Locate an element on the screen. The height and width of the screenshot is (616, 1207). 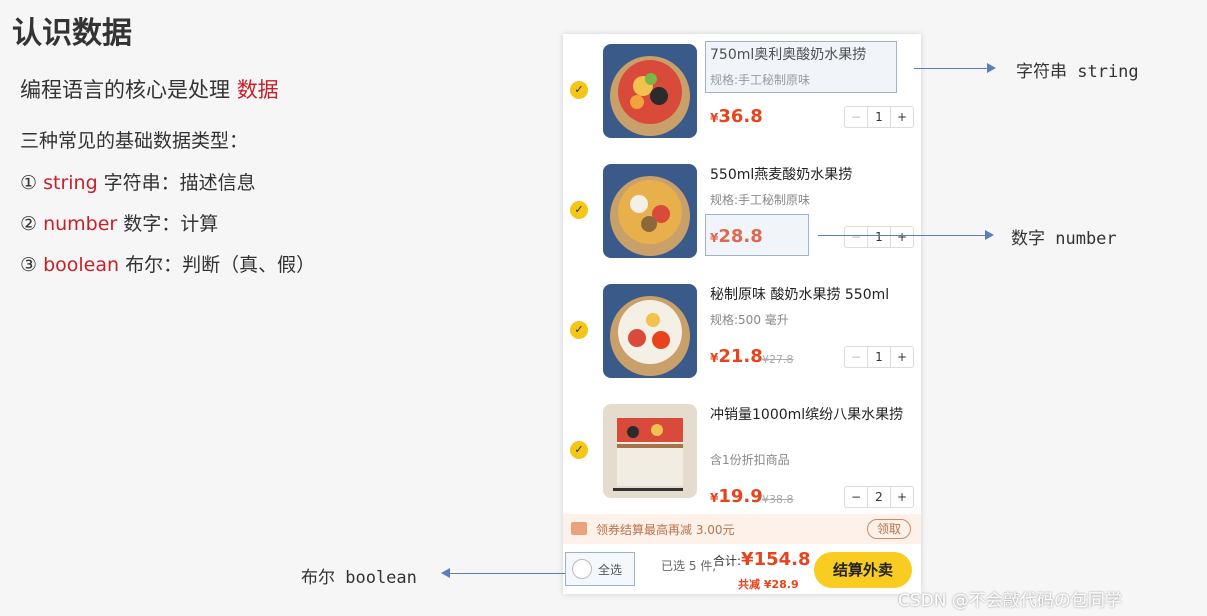
total-value: ¥154.8 is located at coordinates (776, 559).